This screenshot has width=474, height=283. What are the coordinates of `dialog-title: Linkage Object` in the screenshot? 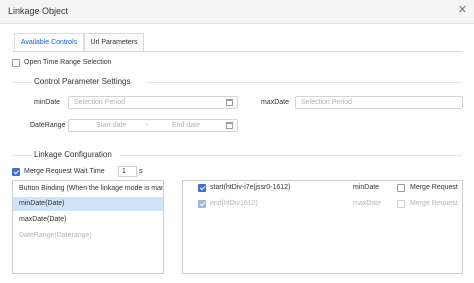 It's located at (38, 11).